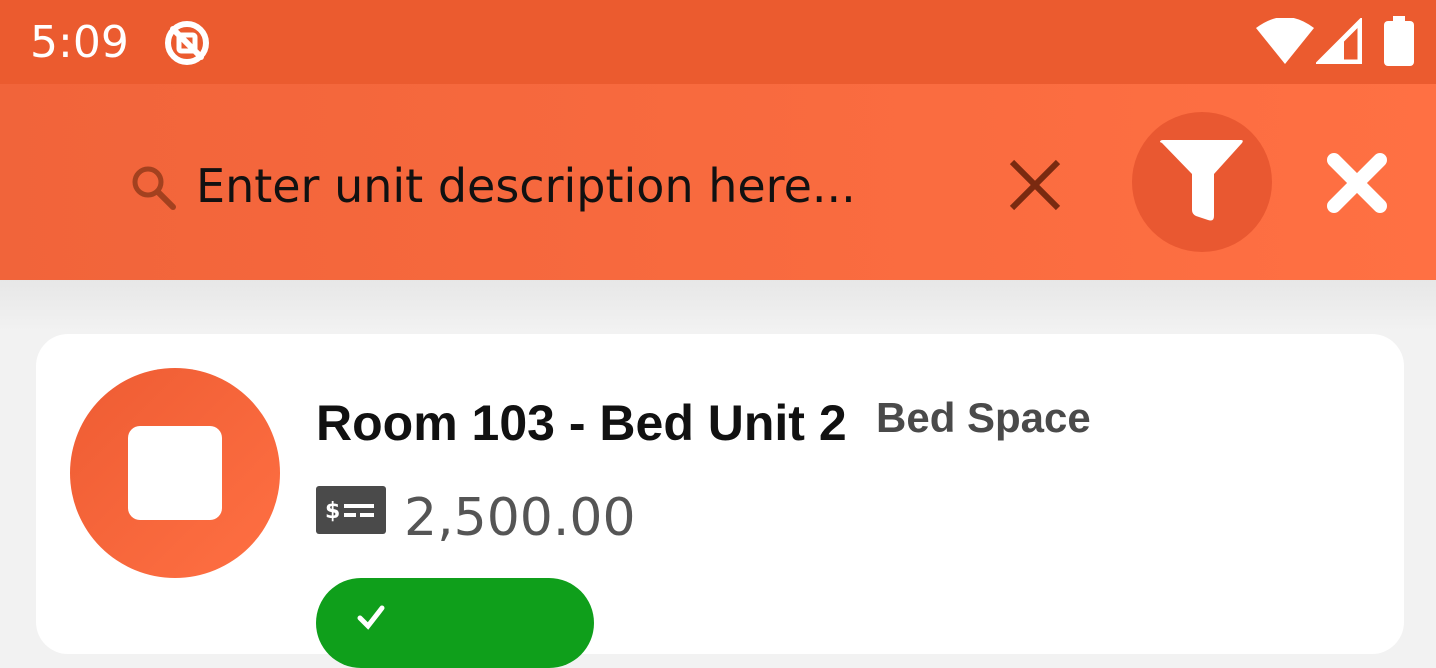  Describe the element at coordinates (586, 186) in the screenshot. I see `search-input` at that location.